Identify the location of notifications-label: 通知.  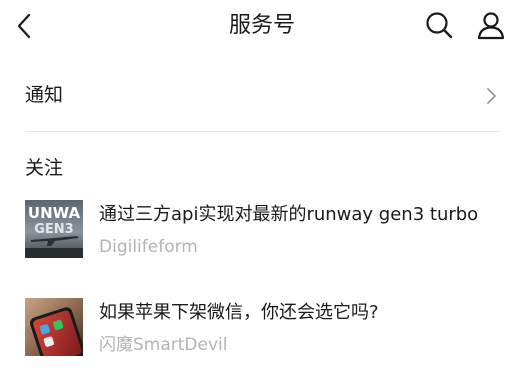
(44, 95).